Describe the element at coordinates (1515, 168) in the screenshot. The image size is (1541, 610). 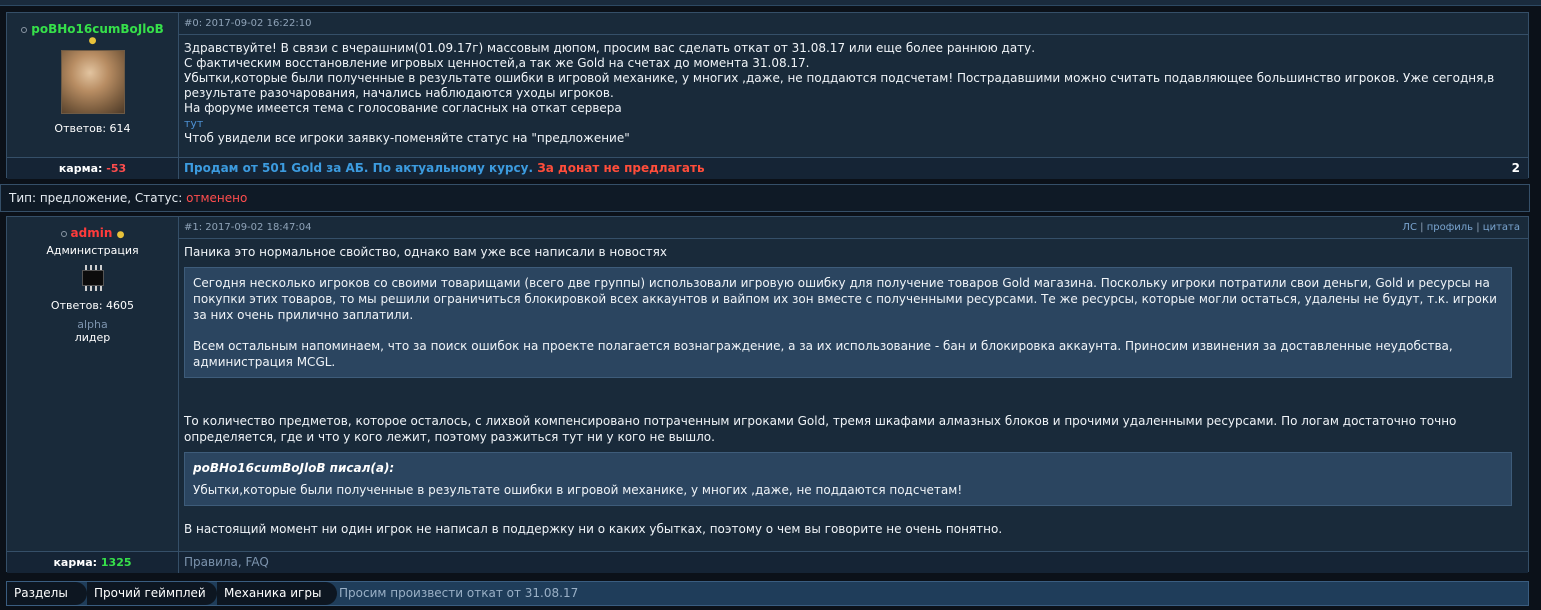
I see `signature-count: 2` at that location.